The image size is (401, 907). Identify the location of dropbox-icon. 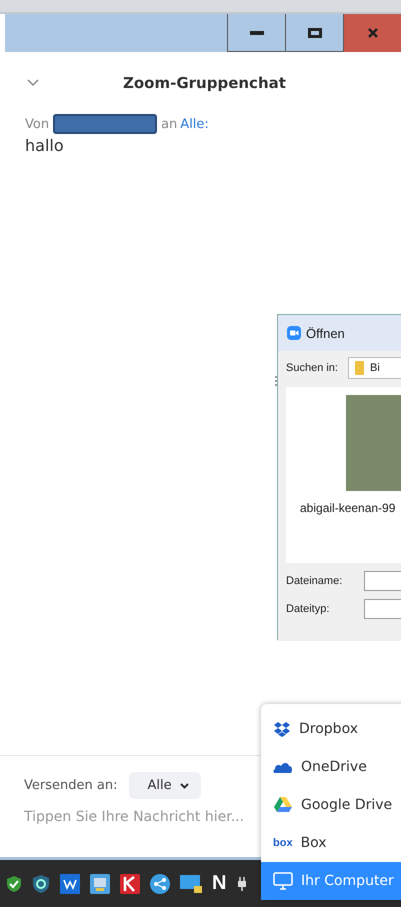
(282, 729).